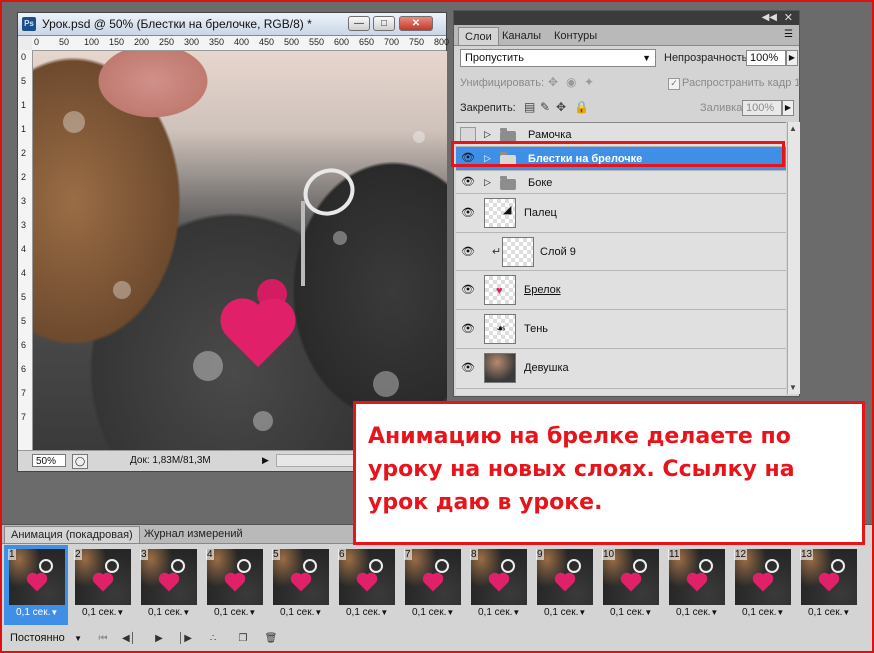 This screenshot has width=874, height=653. I want to click on panel-header: ◀◀ ✕, so click(626, 18).